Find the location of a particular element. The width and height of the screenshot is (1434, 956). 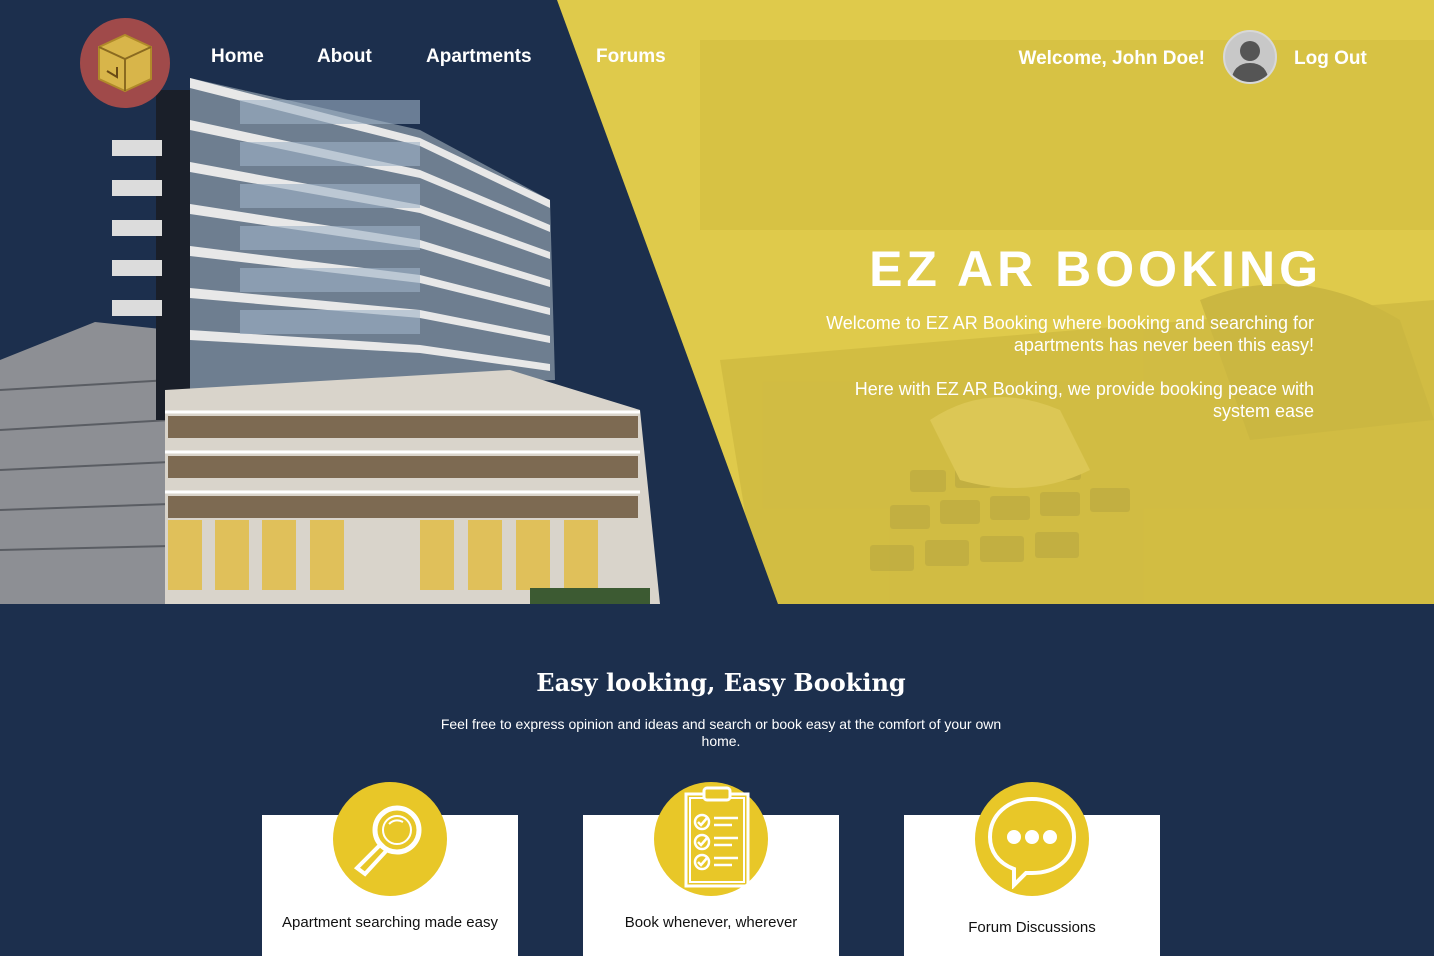

chat-bubble-icon is located at coordinates (1032, 839).